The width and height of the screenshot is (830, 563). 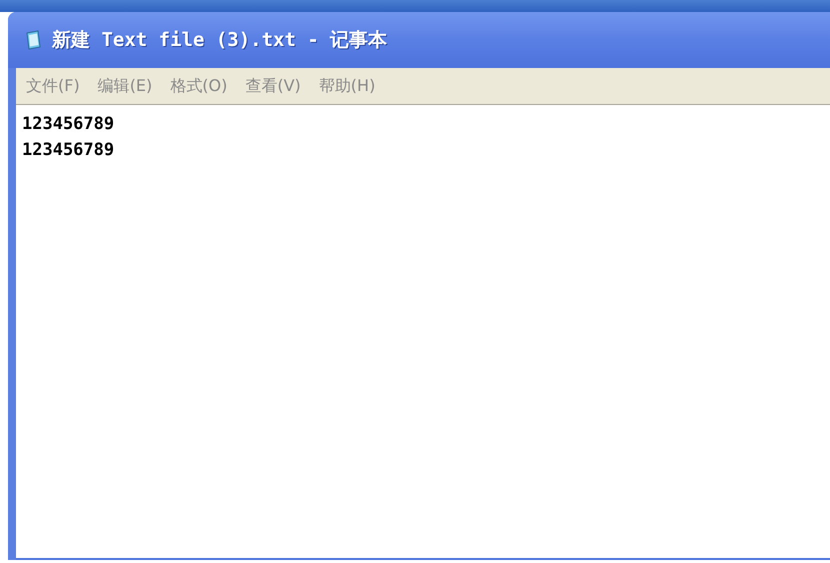 What do you see at coordinates (347, 86) in the screenshot?
I see `menu-item: 帮助(H)` at bounding box center [347, 86].